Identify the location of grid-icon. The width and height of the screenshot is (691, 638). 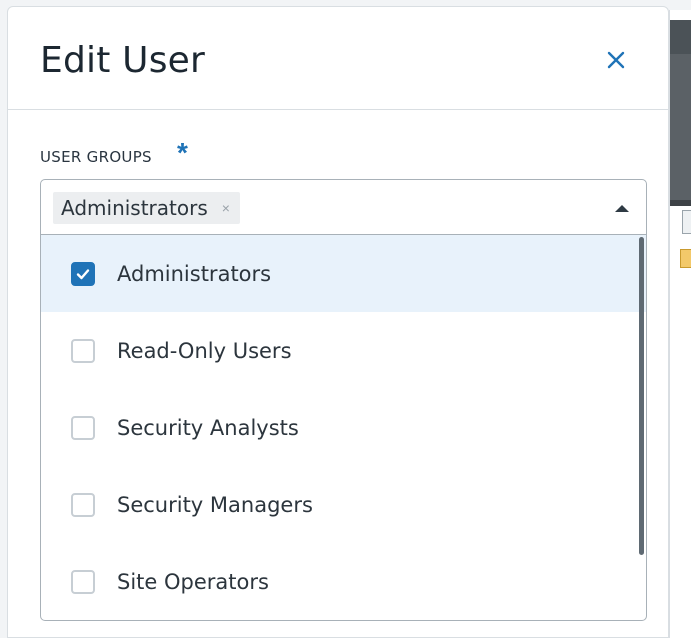
(686, 222).